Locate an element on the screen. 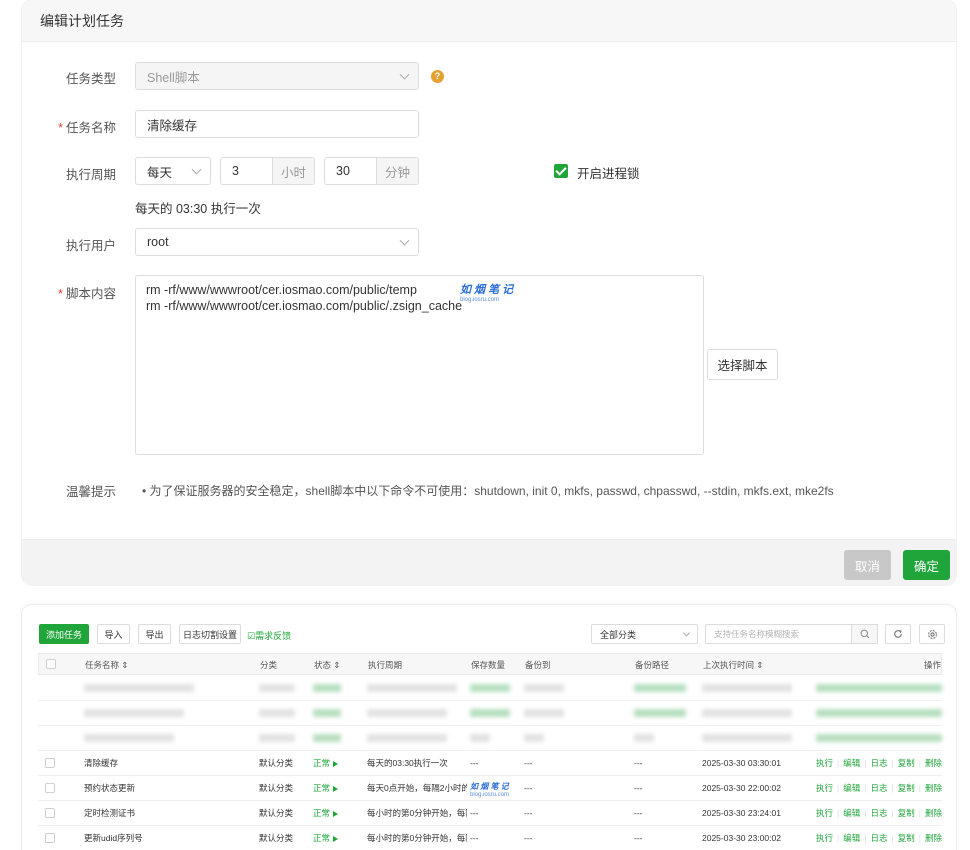 The image size is (970, 850). task-type-select: Shell脚本 is located at coordinates (277, 76).